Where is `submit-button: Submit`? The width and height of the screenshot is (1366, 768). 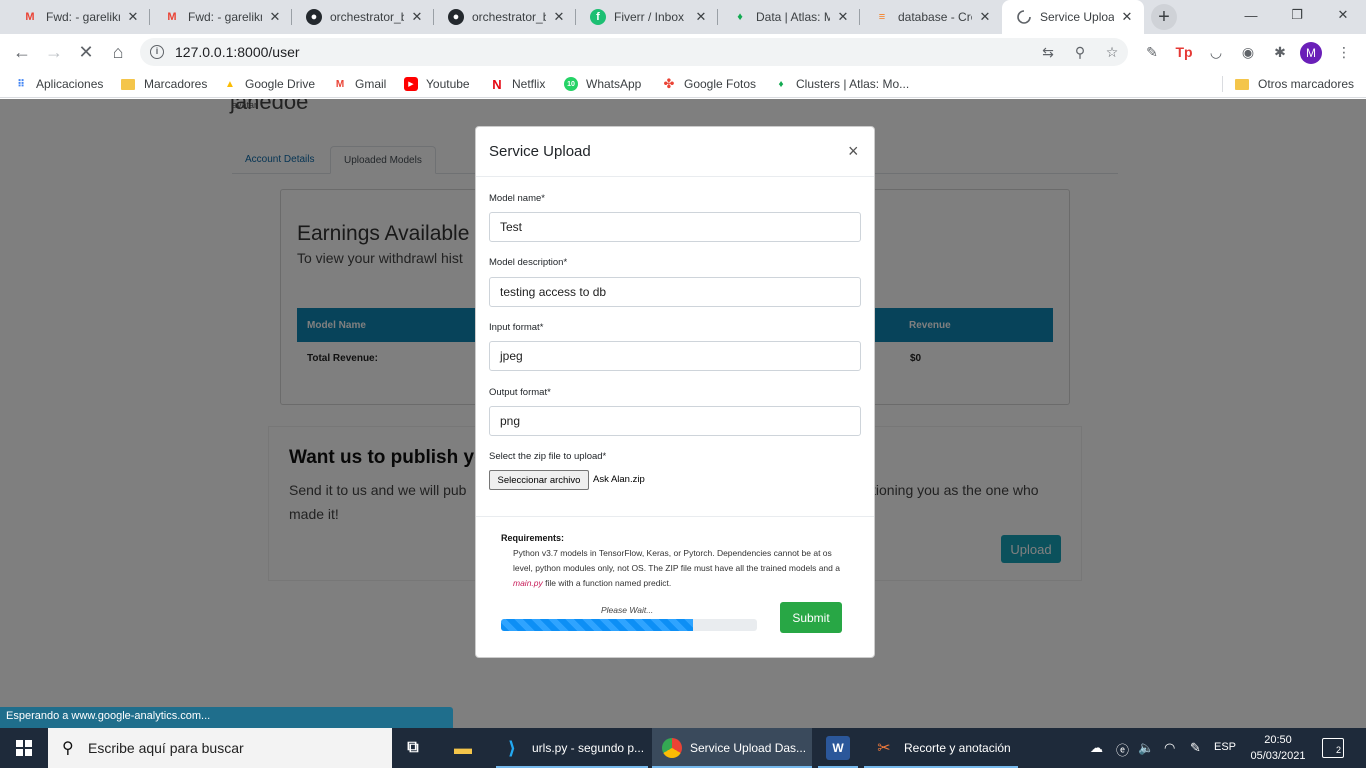 submit-button: Submit is located at coordinates (811, 617).